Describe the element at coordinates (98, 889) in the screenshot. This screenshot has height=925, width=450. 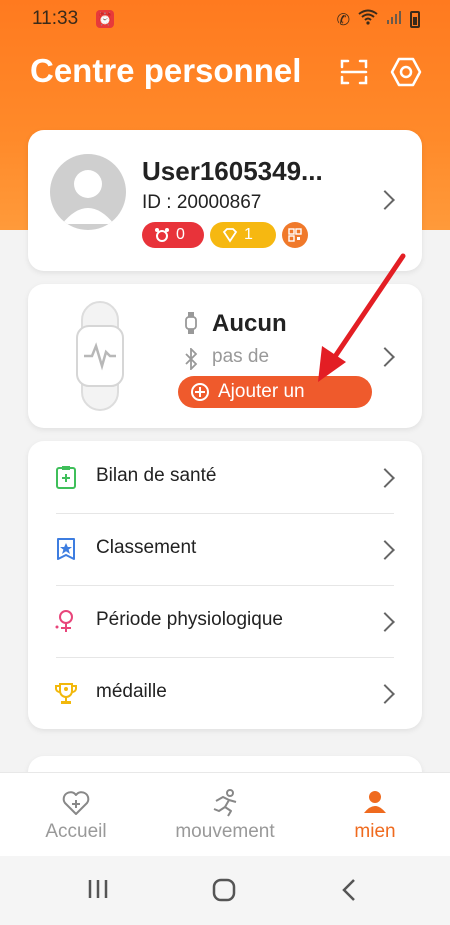
I see `recent-apps-icon` at that location.